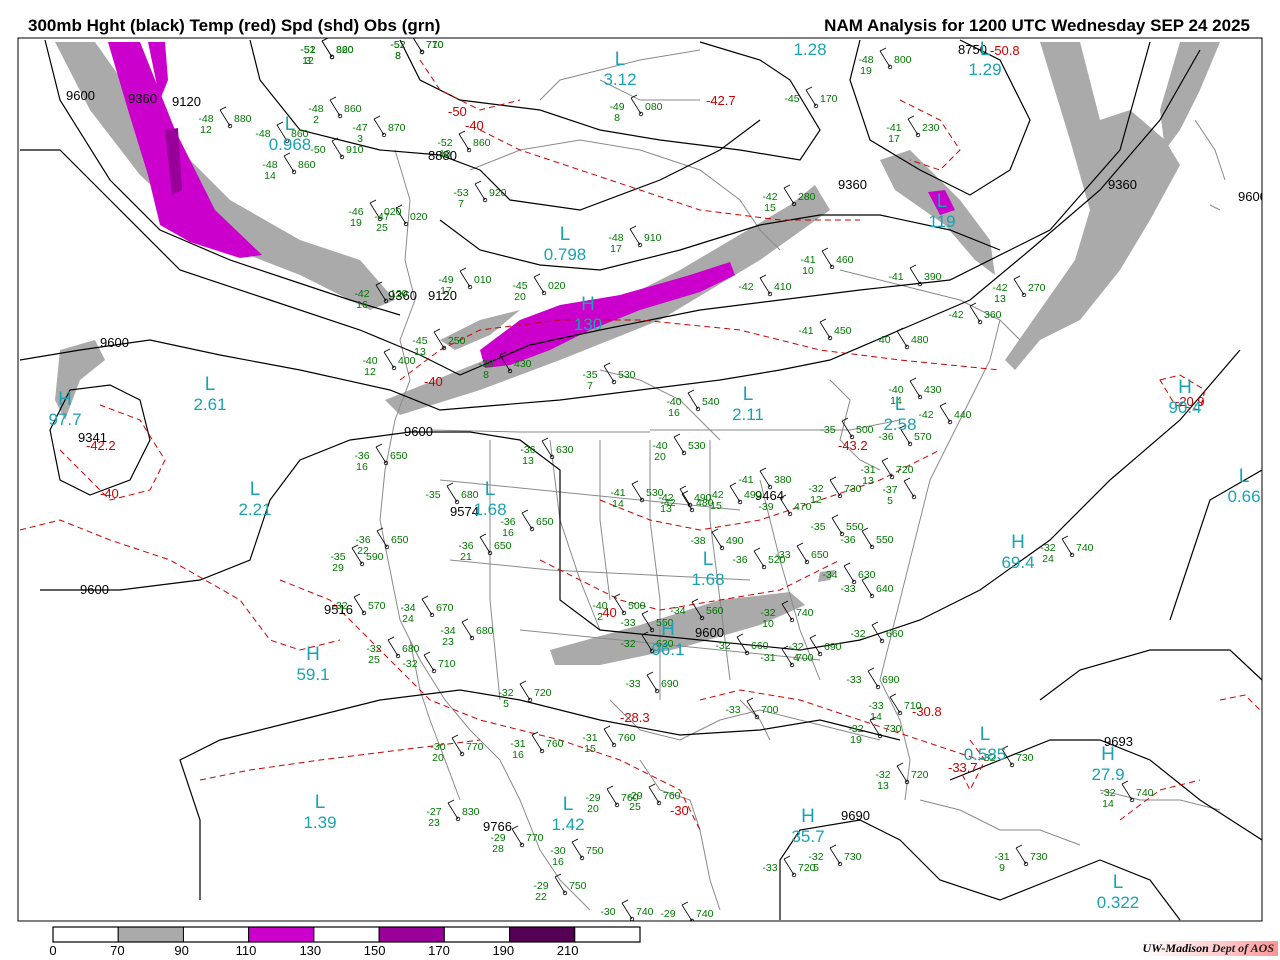  What do you see at coordinates (913, 706) in the screenshot?
I see `obs-height: 710` at bounding box center [913, 706].